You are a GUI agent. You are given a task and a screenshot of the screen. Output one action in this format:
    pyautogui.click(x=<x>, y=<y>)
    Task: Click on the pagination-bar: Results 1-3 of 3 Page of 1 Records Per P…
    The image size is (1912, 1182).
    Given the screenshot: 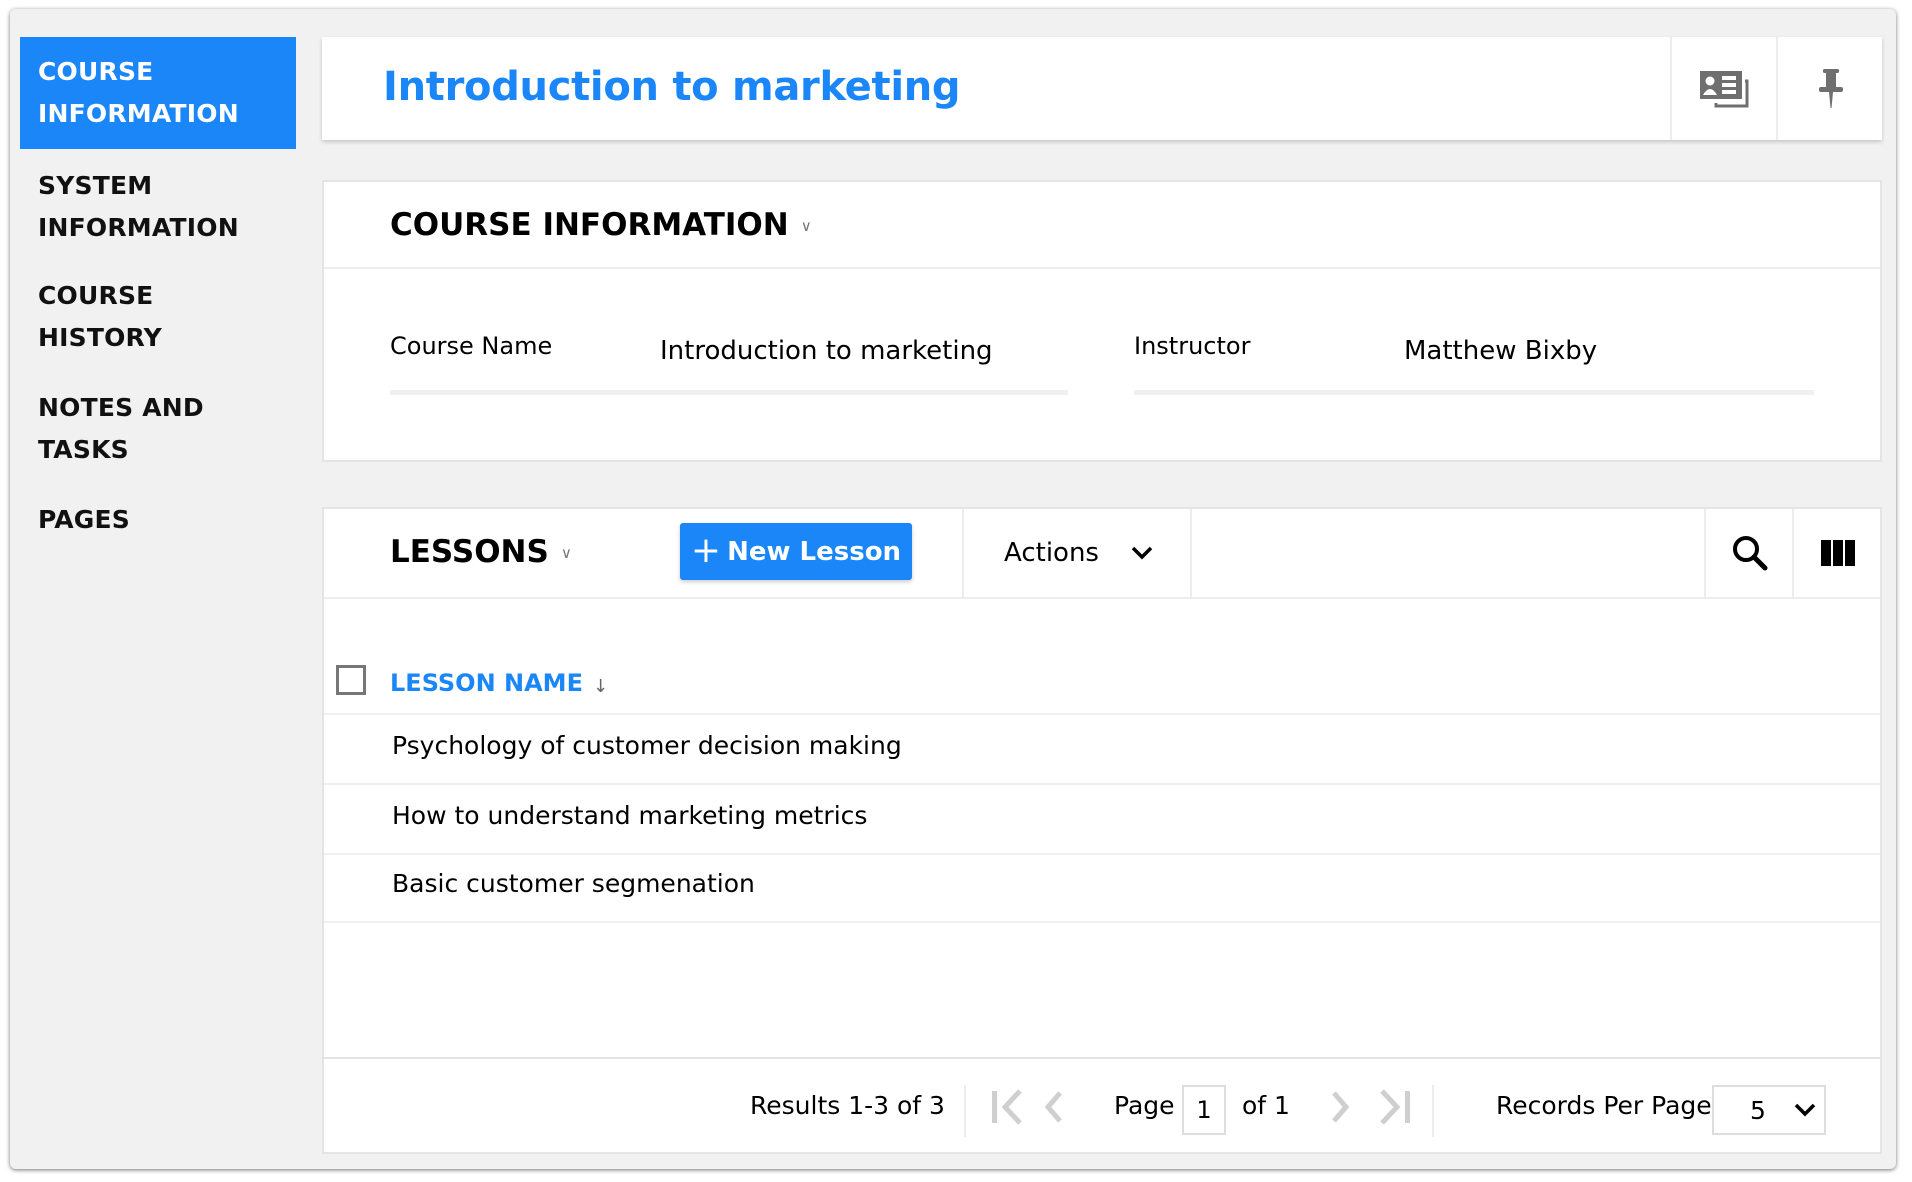 What is the action you would take?
    pyautogui.click(x=1102, y=1105)
    